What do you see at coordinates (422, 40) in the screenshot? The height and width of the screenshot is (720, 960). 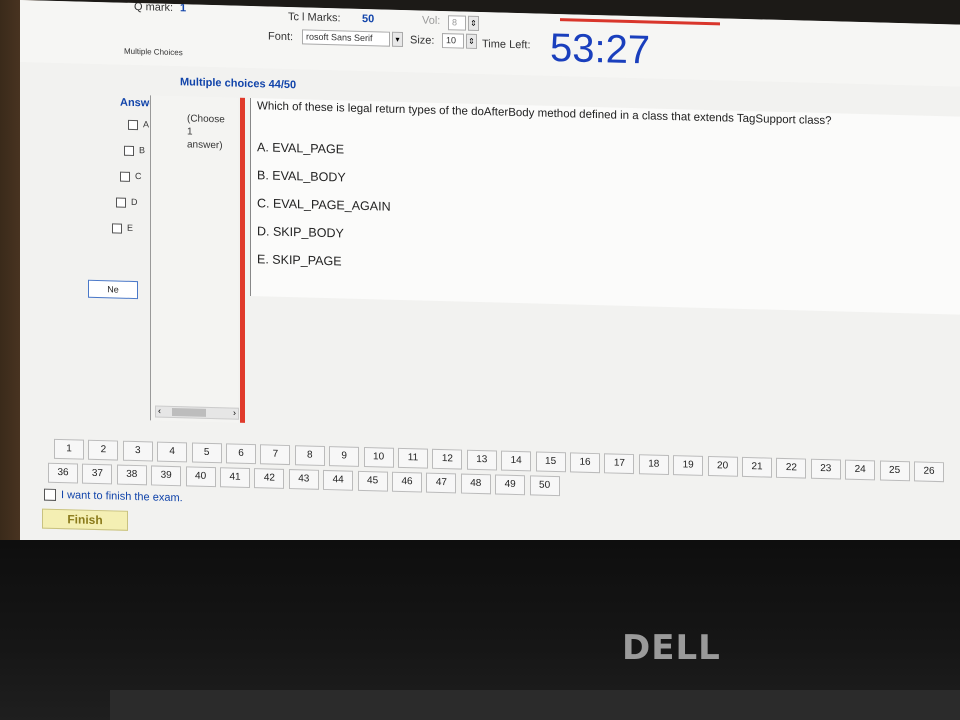 I see `size-label: Size:` at bounding box center [422, 40].